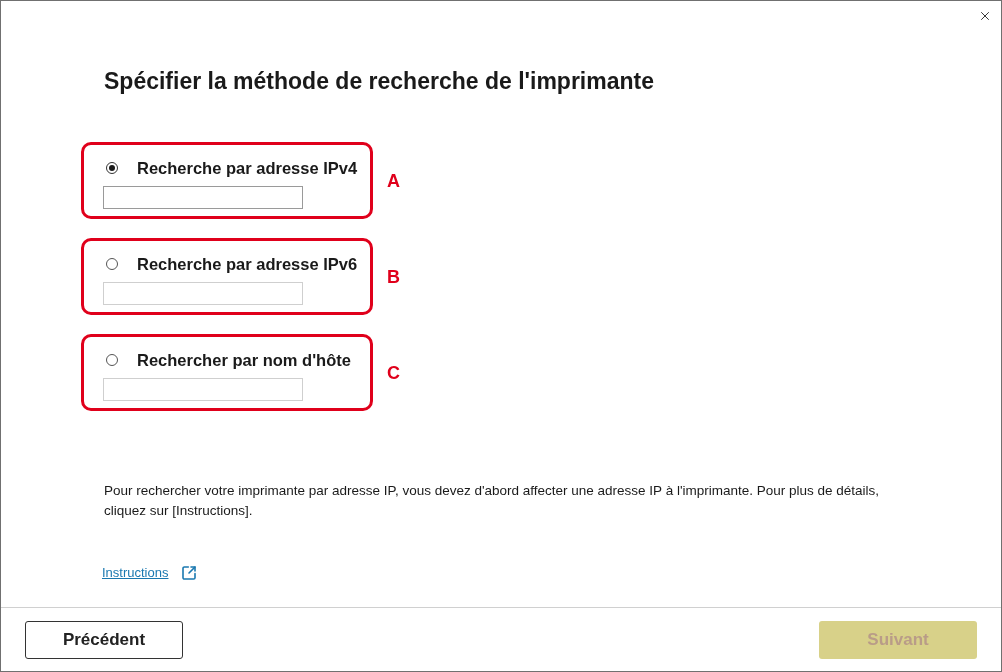  What do you see at coordinates (393, 276) in the screenshot?
I see `callout-letter: B` at bounding box center [393, 276].